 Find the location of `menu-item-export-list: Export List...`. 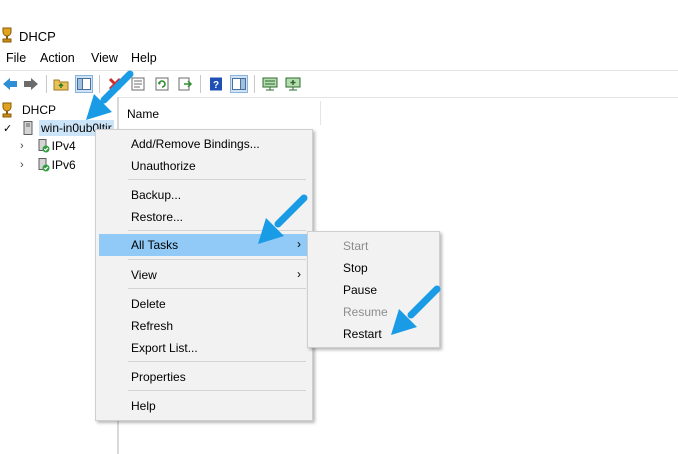

menu-item-export-list: Export List... is located at coordinates (204, 347).